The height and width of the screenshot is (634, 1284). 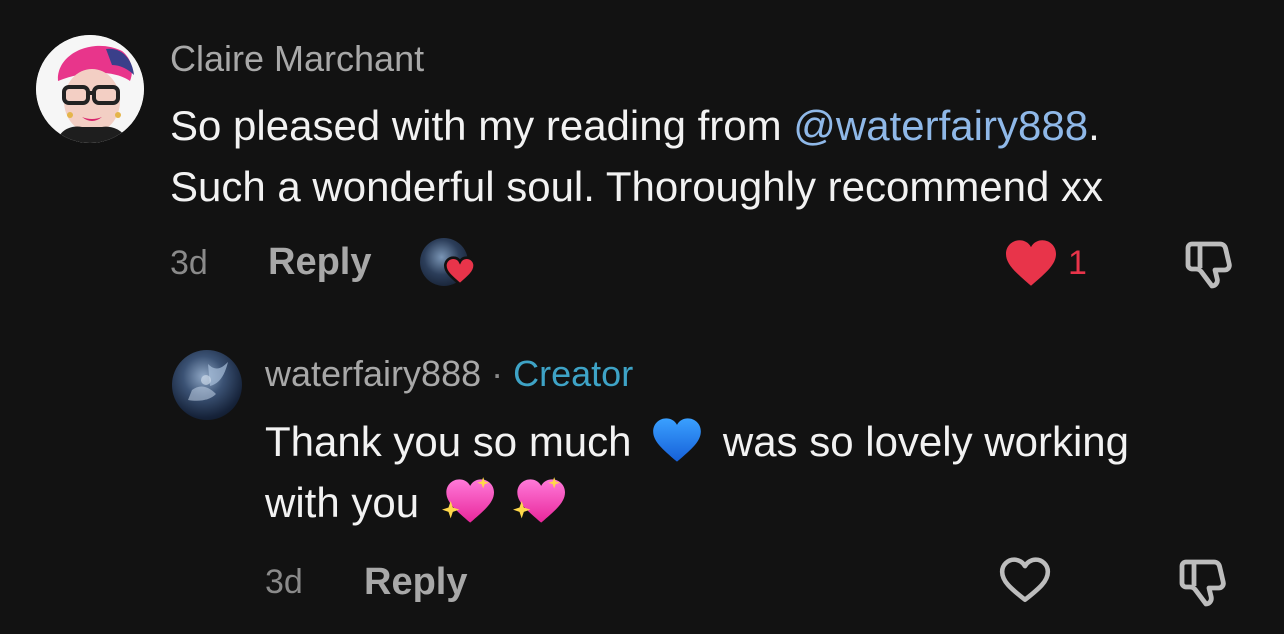 I want to click on heart-outline-icon, so click(x=1025, y=580).